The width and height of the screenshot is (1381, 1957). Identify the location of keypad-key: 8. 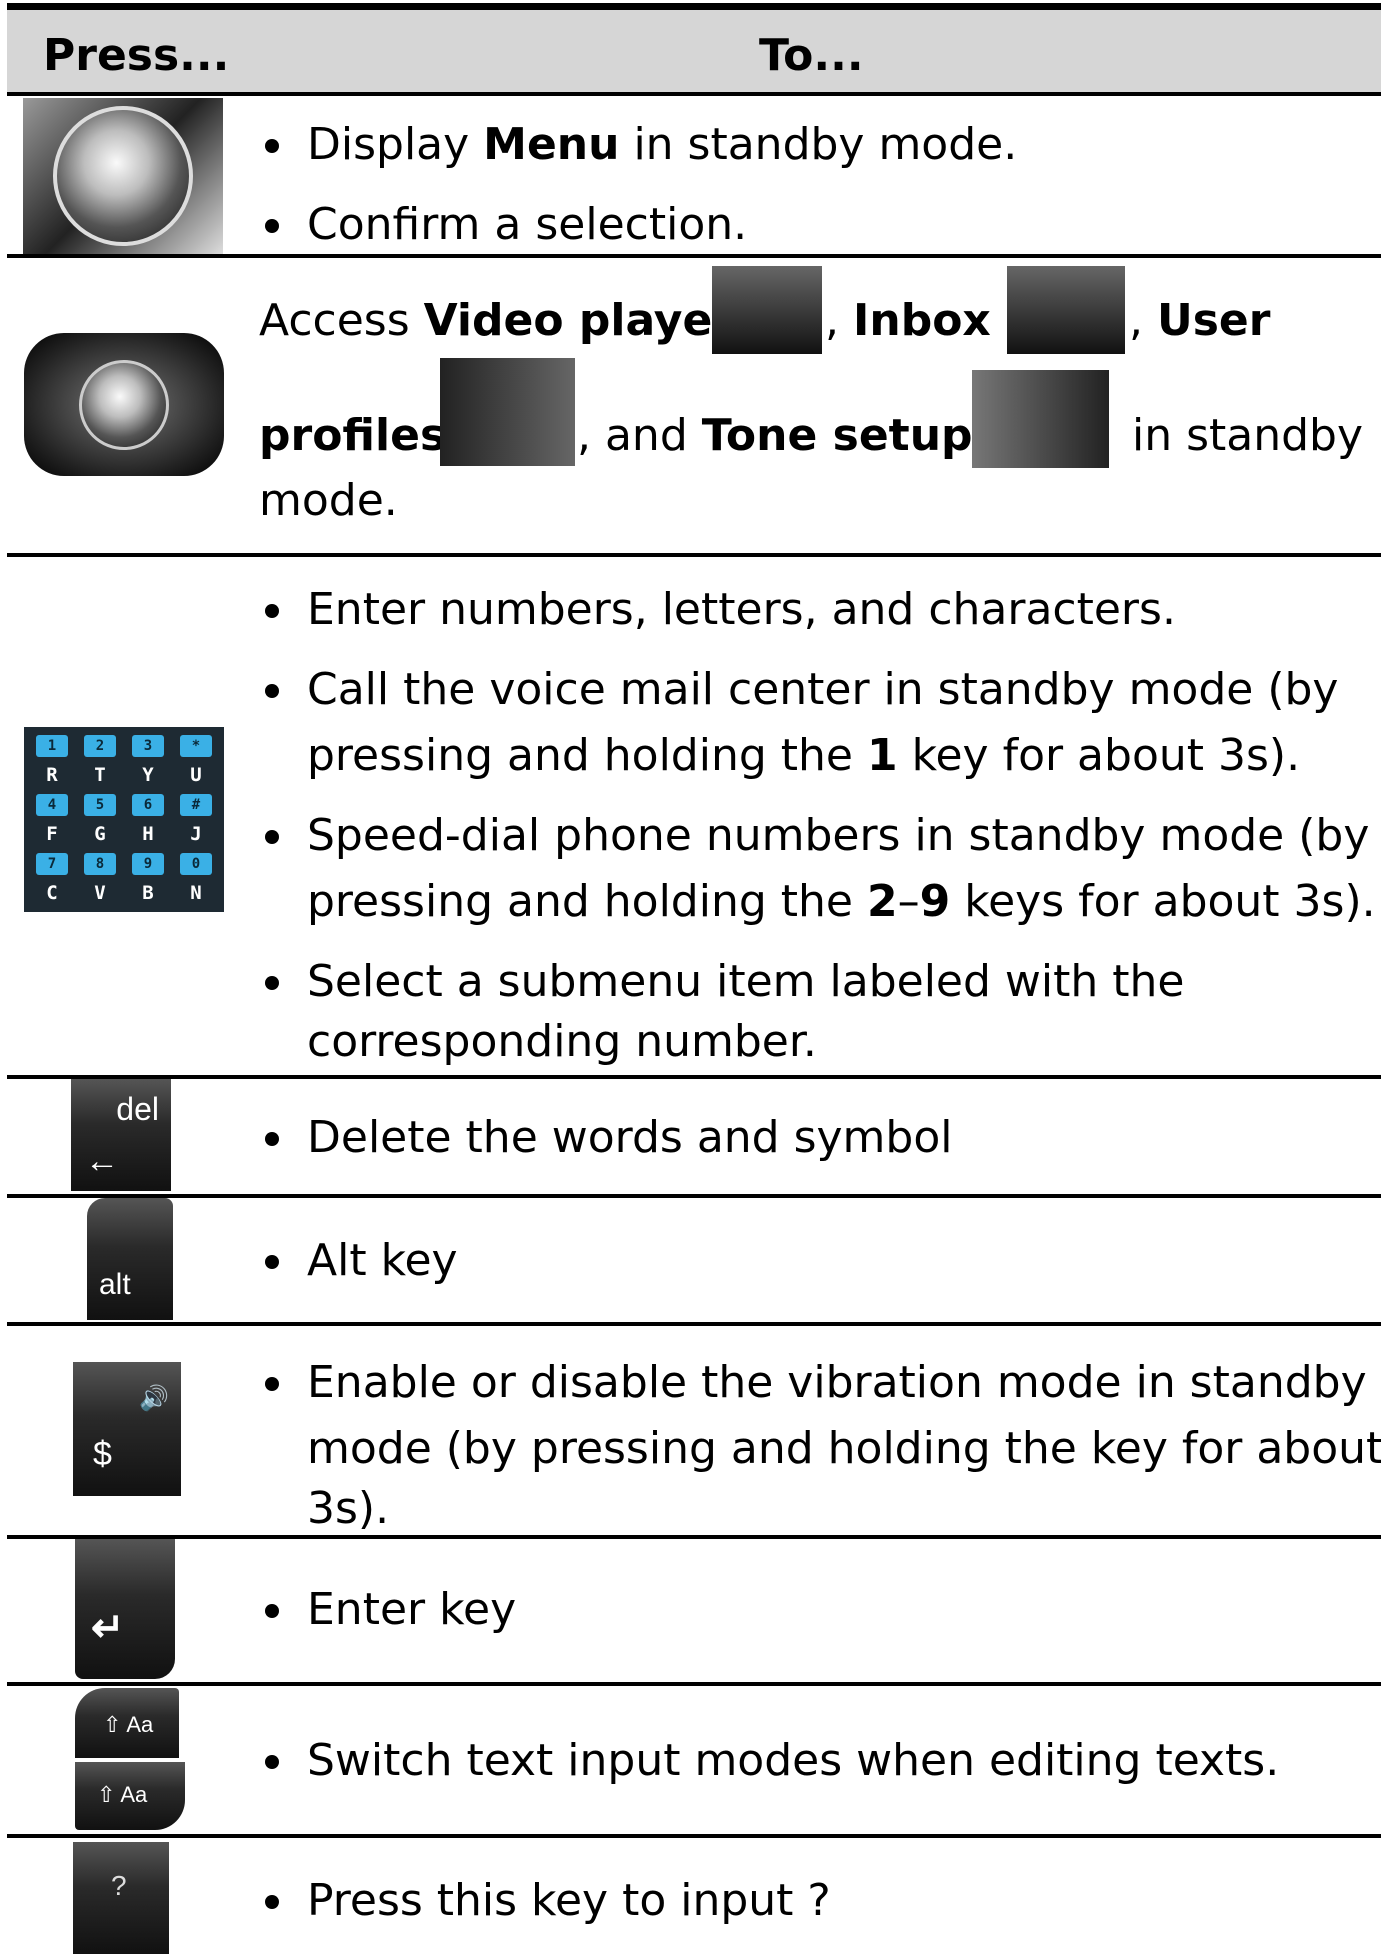
(100, 864).